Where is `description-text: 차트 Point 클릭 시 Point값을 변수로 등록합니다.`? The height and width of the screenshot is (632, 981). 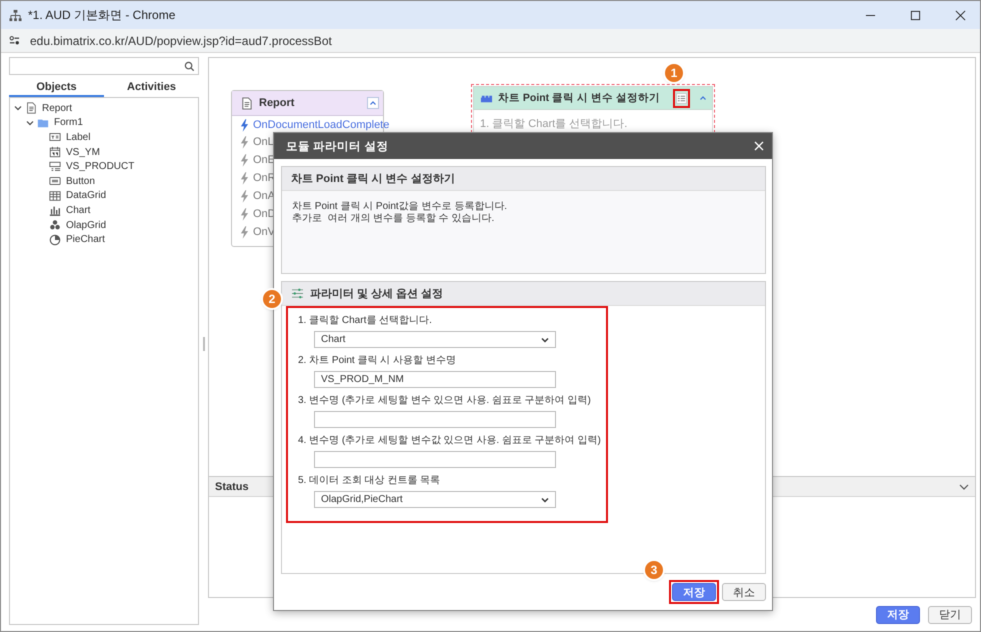
description-text: 차트 Point 클릭 시 Point값을 변수로 등록합니다. is located at coordinates (400, 207).